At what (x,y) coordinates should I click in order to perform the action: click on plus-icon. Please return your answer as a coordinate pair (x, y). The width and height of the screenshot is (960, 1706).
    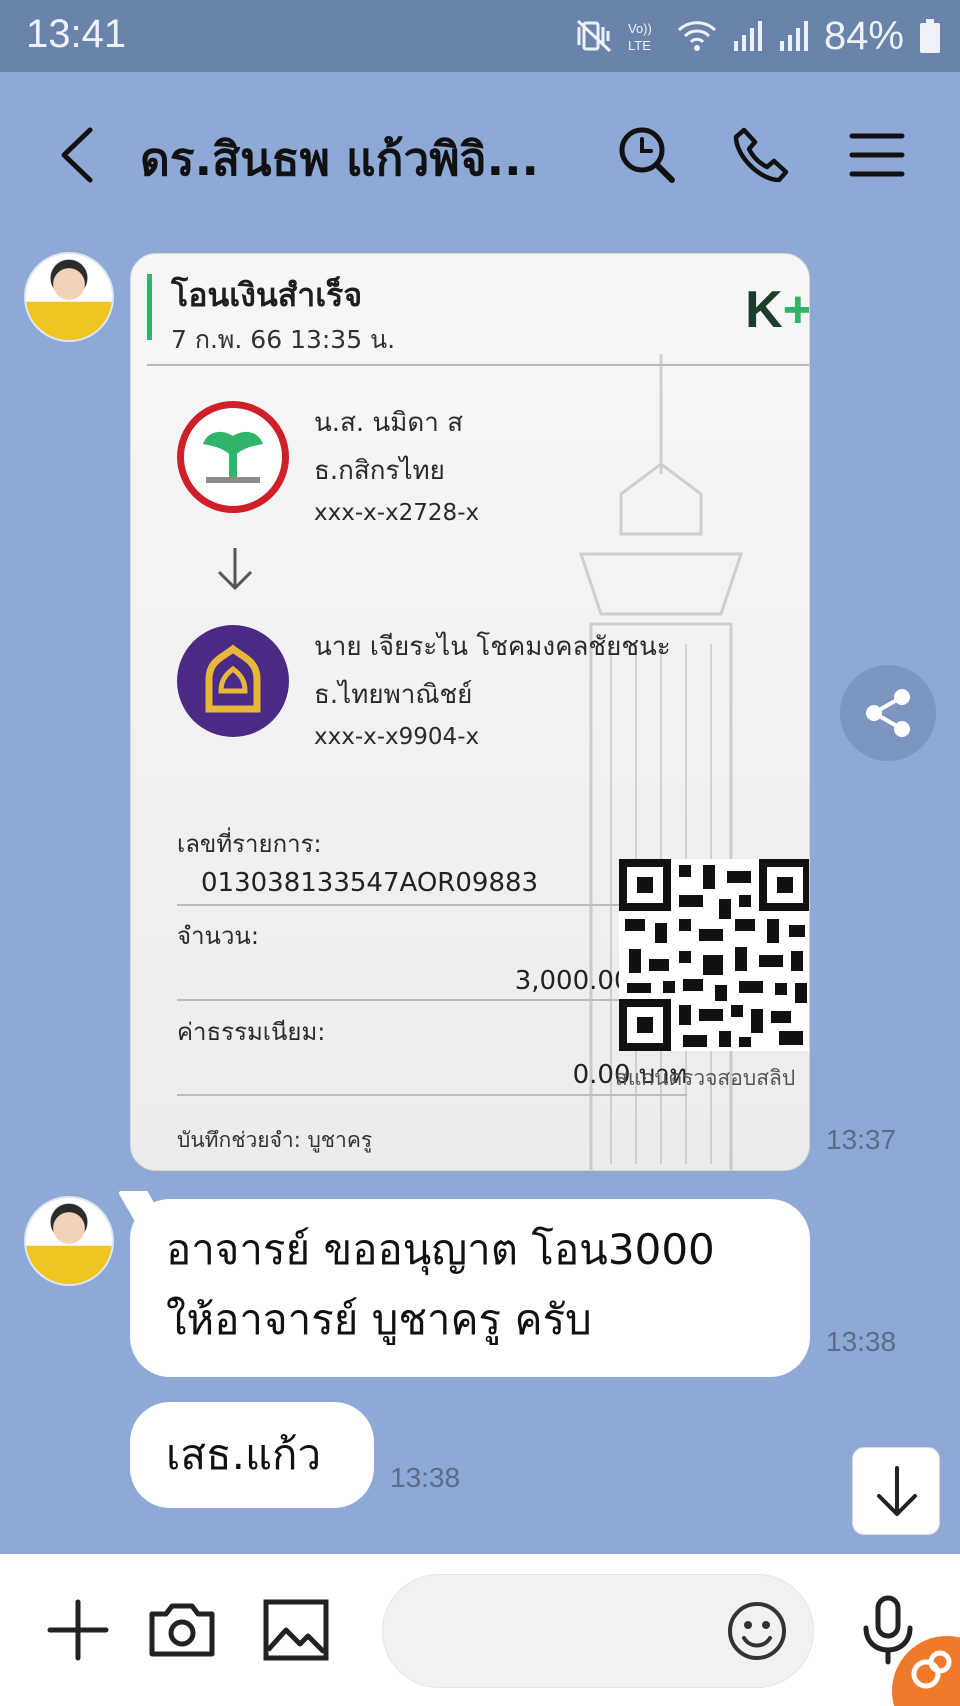
    Looking at the image, I should click on (78, 1630).